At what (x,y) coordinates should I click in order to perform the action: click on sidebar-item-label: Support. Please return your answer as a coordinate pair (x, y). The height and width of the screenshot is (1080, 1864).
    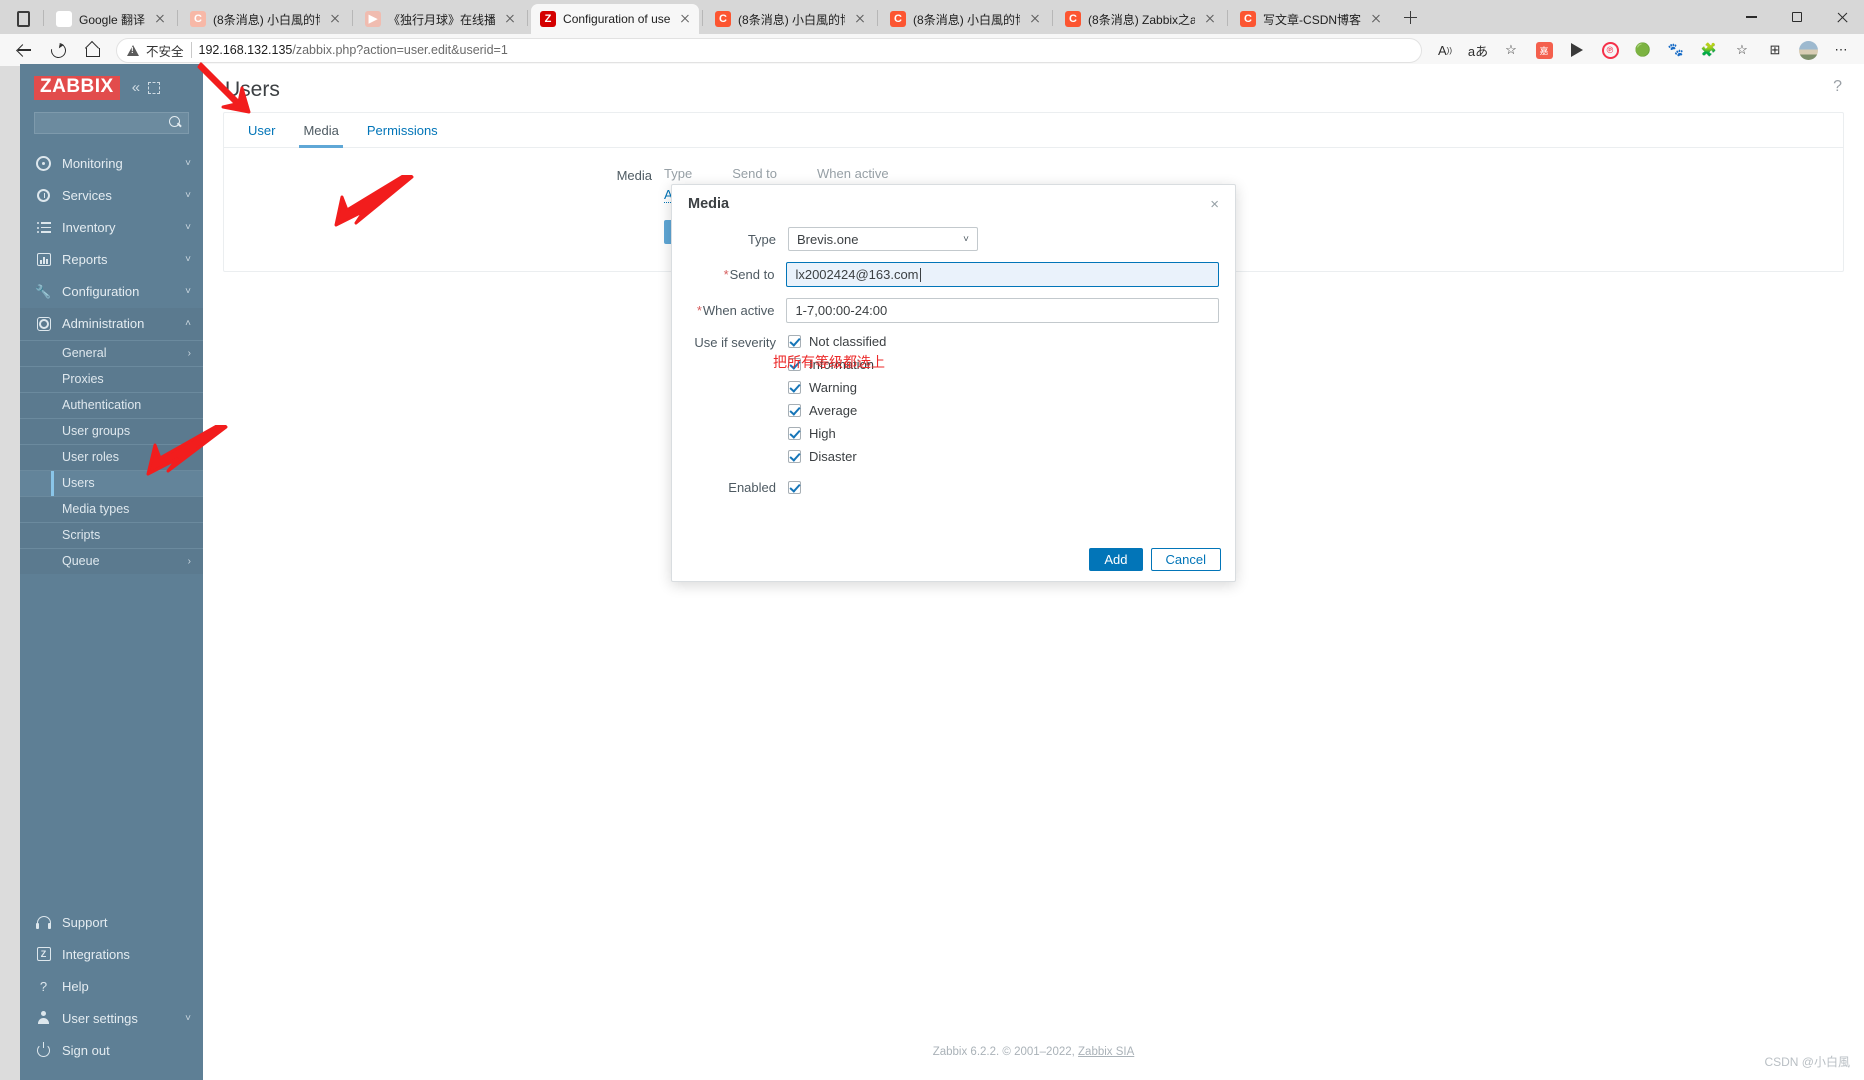
    Looking at the image, I should click on (85, 922).